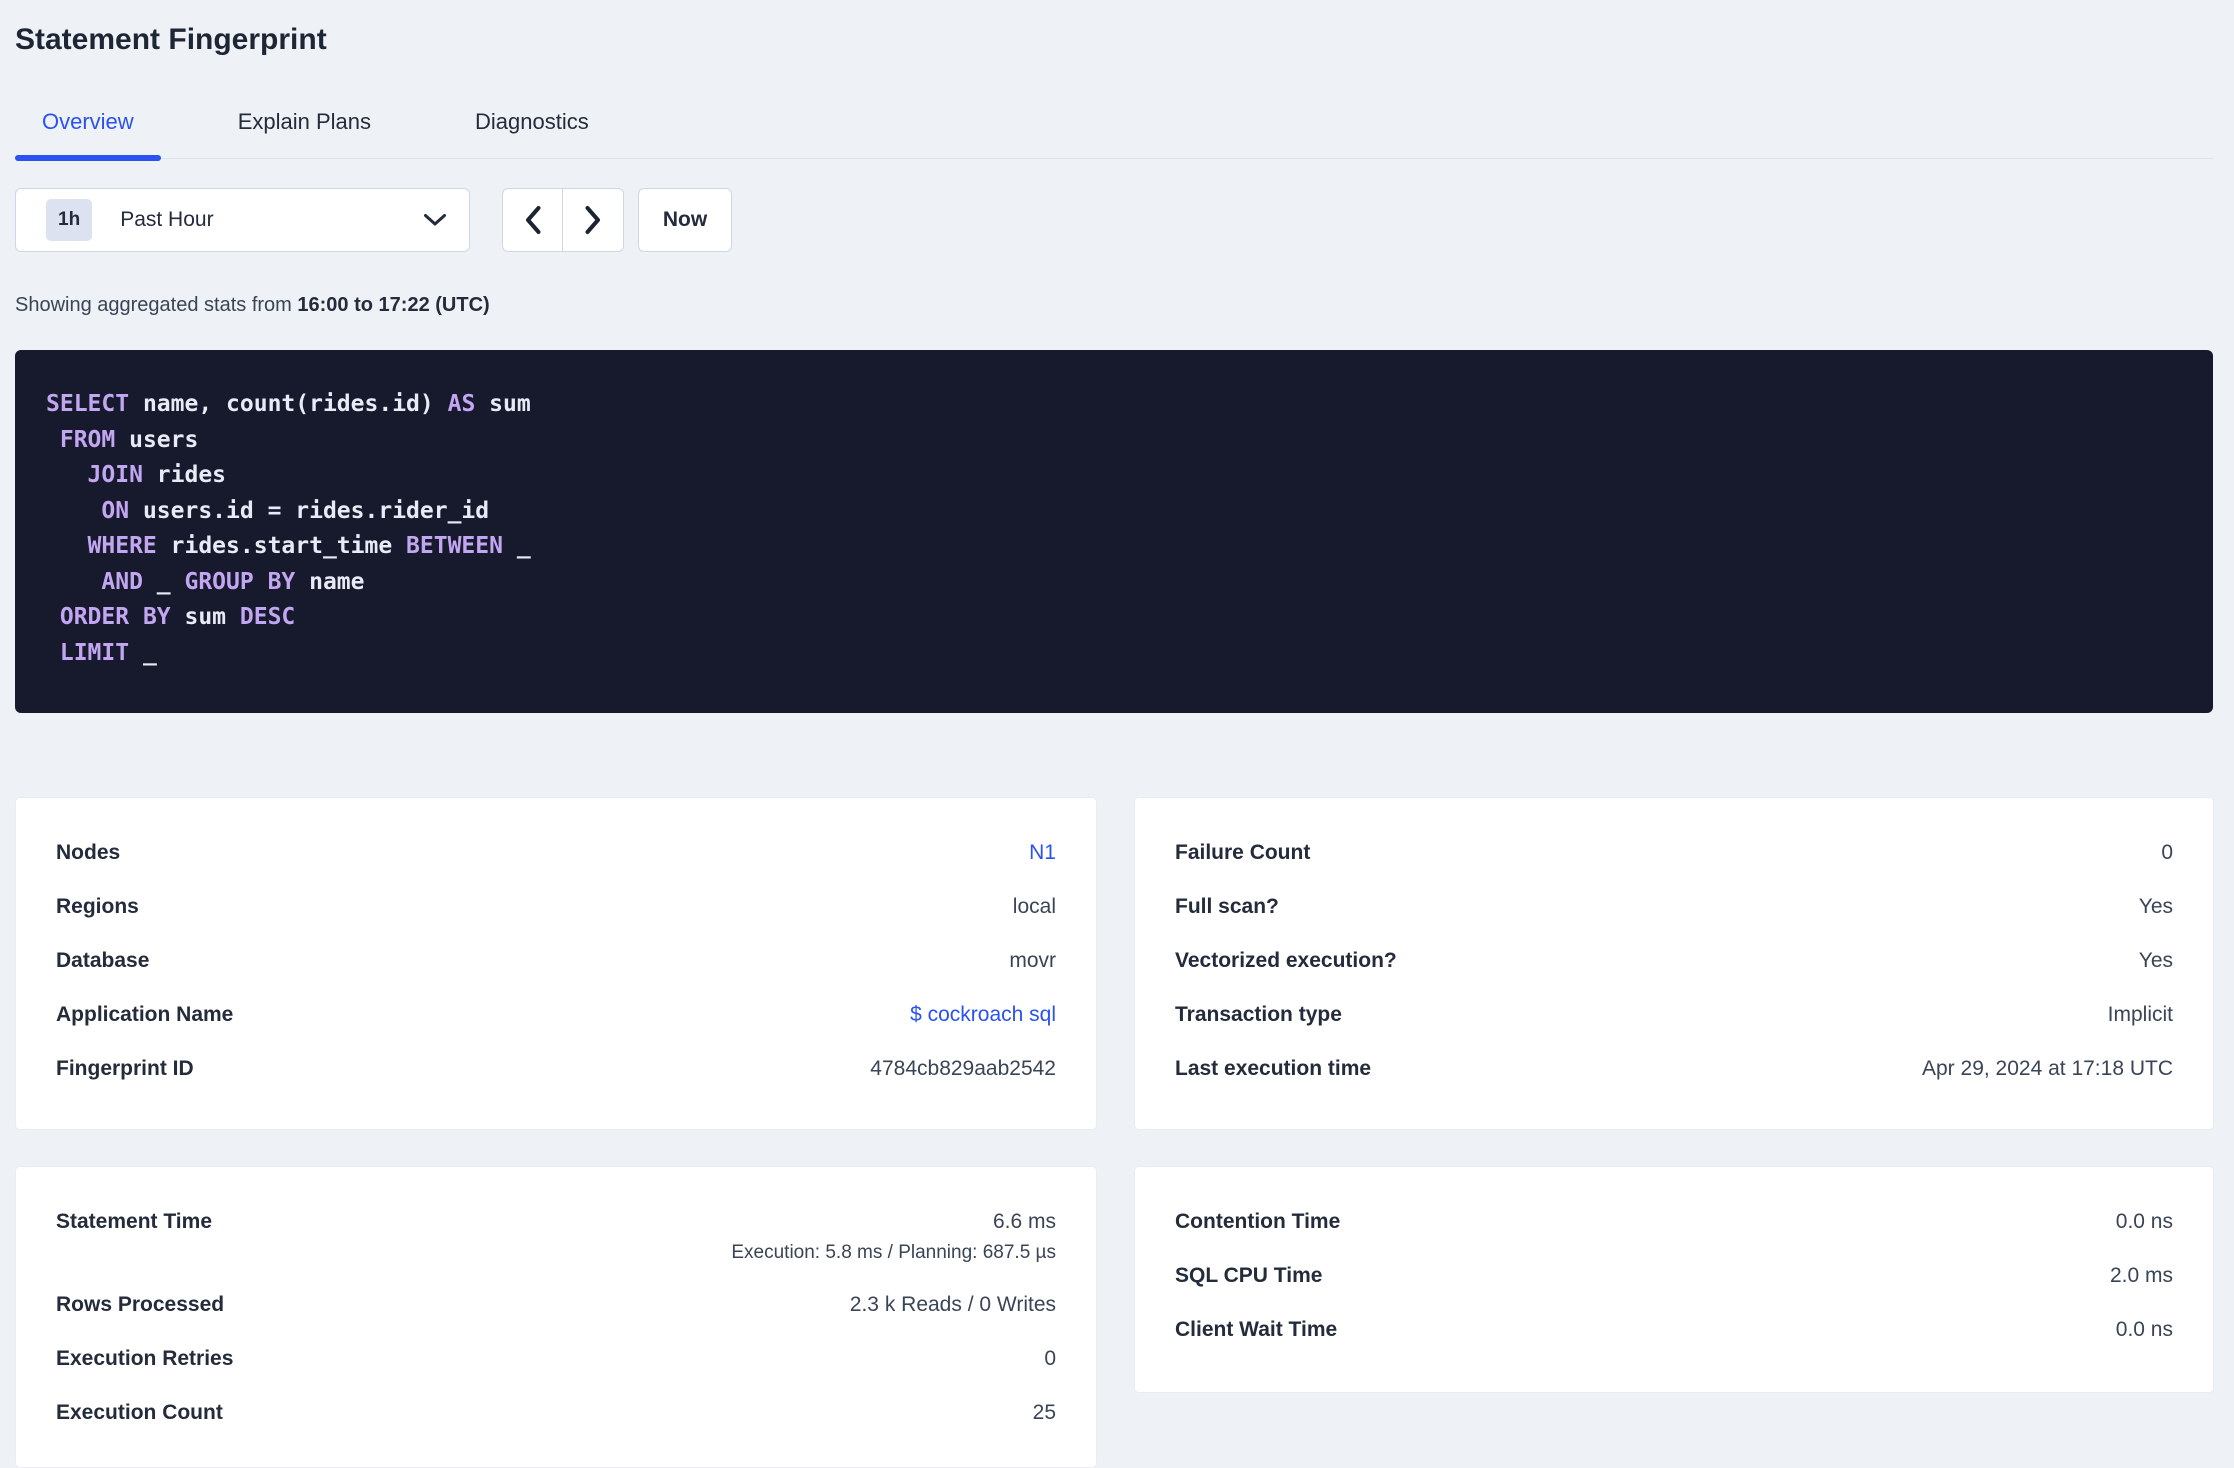 This screenshot has height=1468, width=2234. What do you see at coordinates (1286, 960) in the screenshot?
I see `stat-label: Vectorized execution?` at bounding box center [1286, 960].